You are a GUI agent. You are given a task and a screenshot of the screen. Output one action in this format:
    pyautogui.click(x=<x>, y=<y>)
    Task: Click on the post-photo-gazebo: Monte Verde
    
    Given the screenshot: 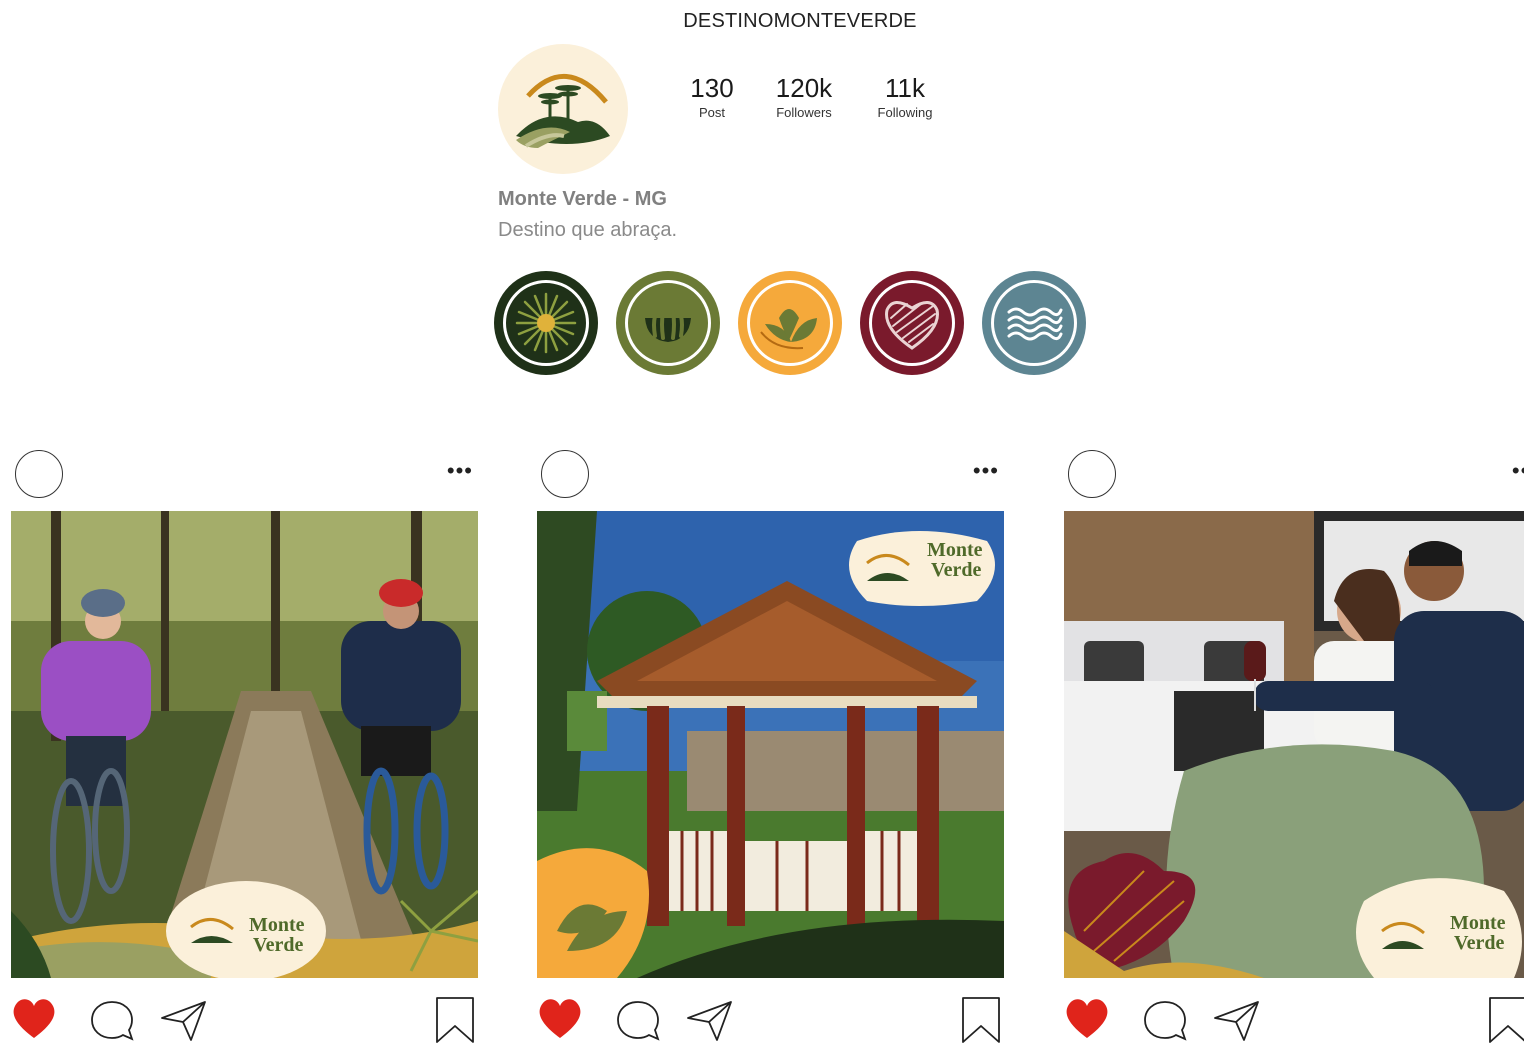 What is the action you would take?
    pyautogui.click(x=770, y=744)
    